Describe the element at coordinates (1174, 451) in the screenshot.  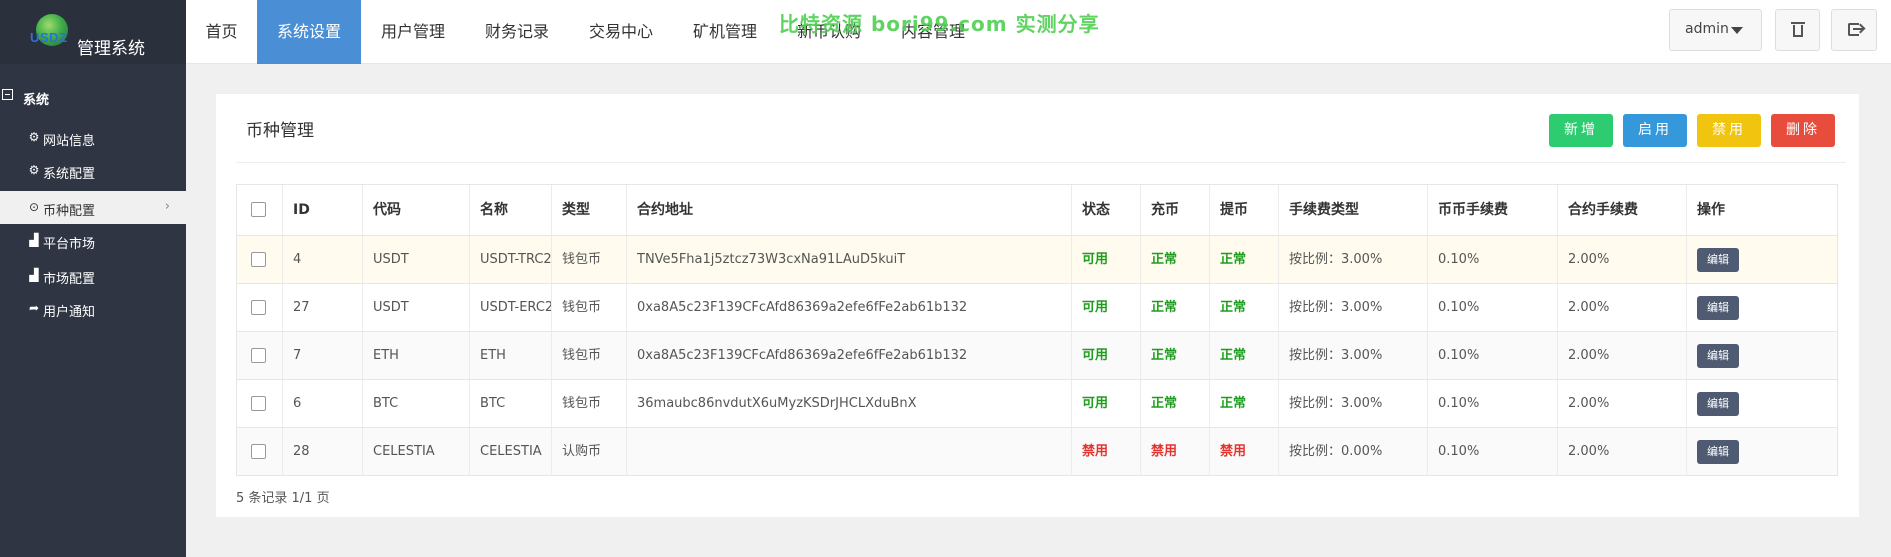
I see `cell-deposit: 禁用` at that location.